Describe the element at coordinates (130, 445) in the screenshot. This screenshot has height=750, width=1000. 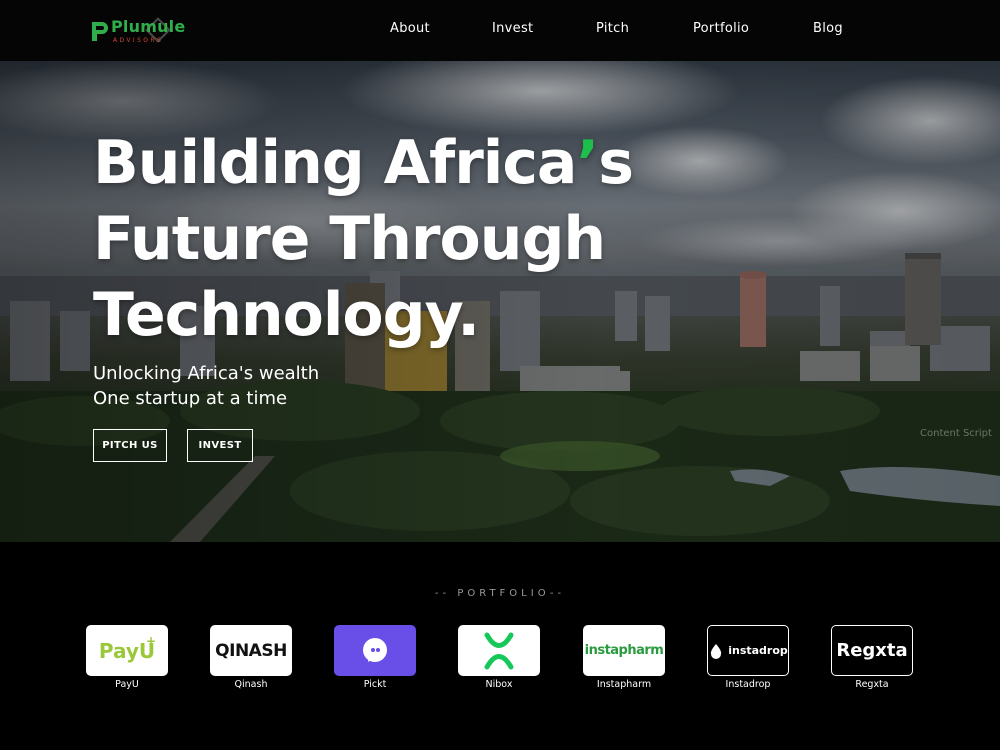
I see `pitch-us-button: PITCH US` at that location.